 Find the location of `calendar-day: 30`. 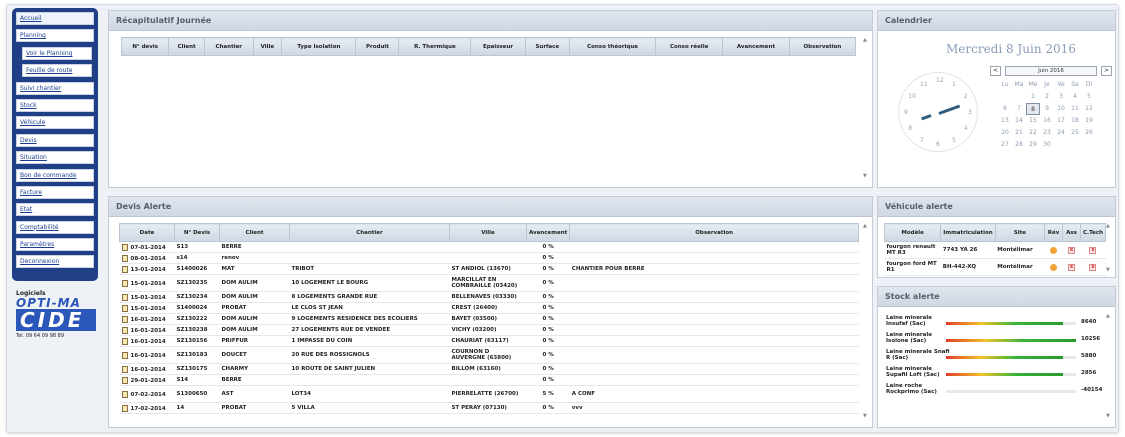

calendar-day: 30 is located at coordinates (1047, 145).